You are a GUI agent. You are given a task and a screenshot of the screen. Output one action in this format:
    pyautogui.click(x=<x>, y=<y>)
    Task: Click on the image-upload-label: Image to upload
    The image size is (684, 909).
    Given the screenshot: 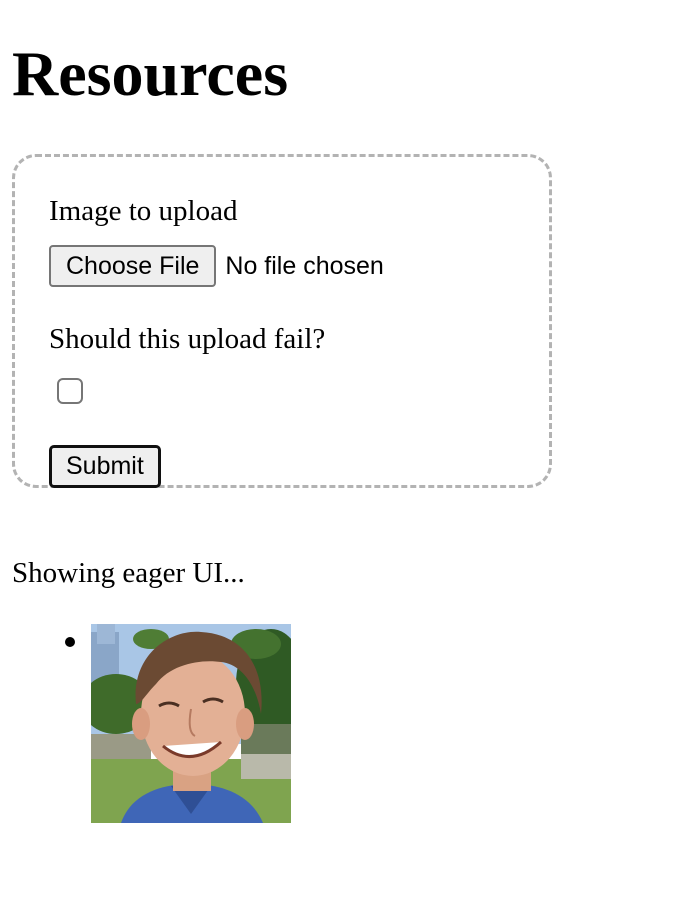 What is the action you would take?
    pyautogui.click(x=143, y=211)
    